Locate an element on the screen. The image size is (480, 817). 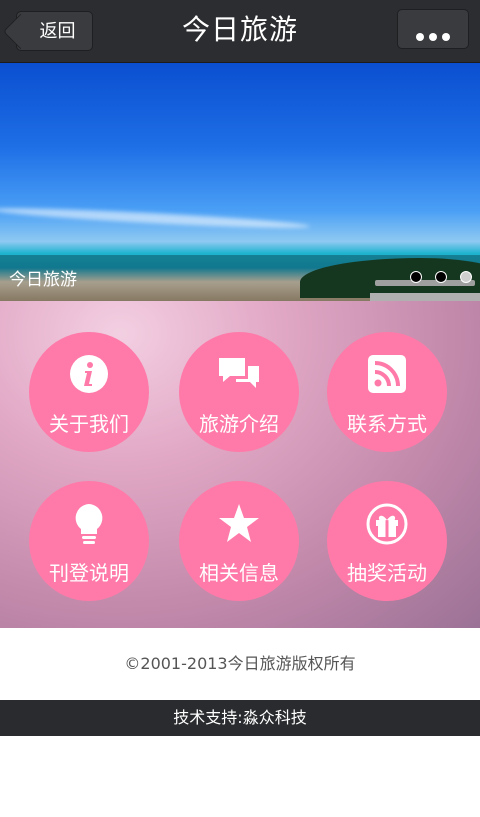
menu-item-label: 相关信息 is located at coordinates (239, 573).